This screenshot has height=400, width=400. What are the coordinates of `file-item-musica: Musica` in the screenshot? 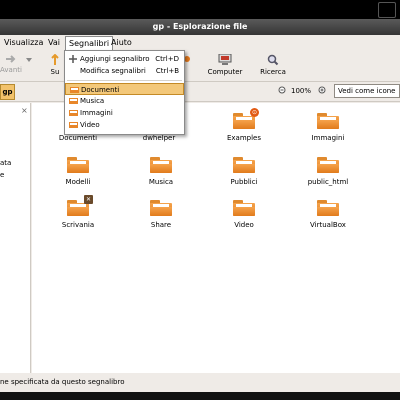 It's located at (161, 171).